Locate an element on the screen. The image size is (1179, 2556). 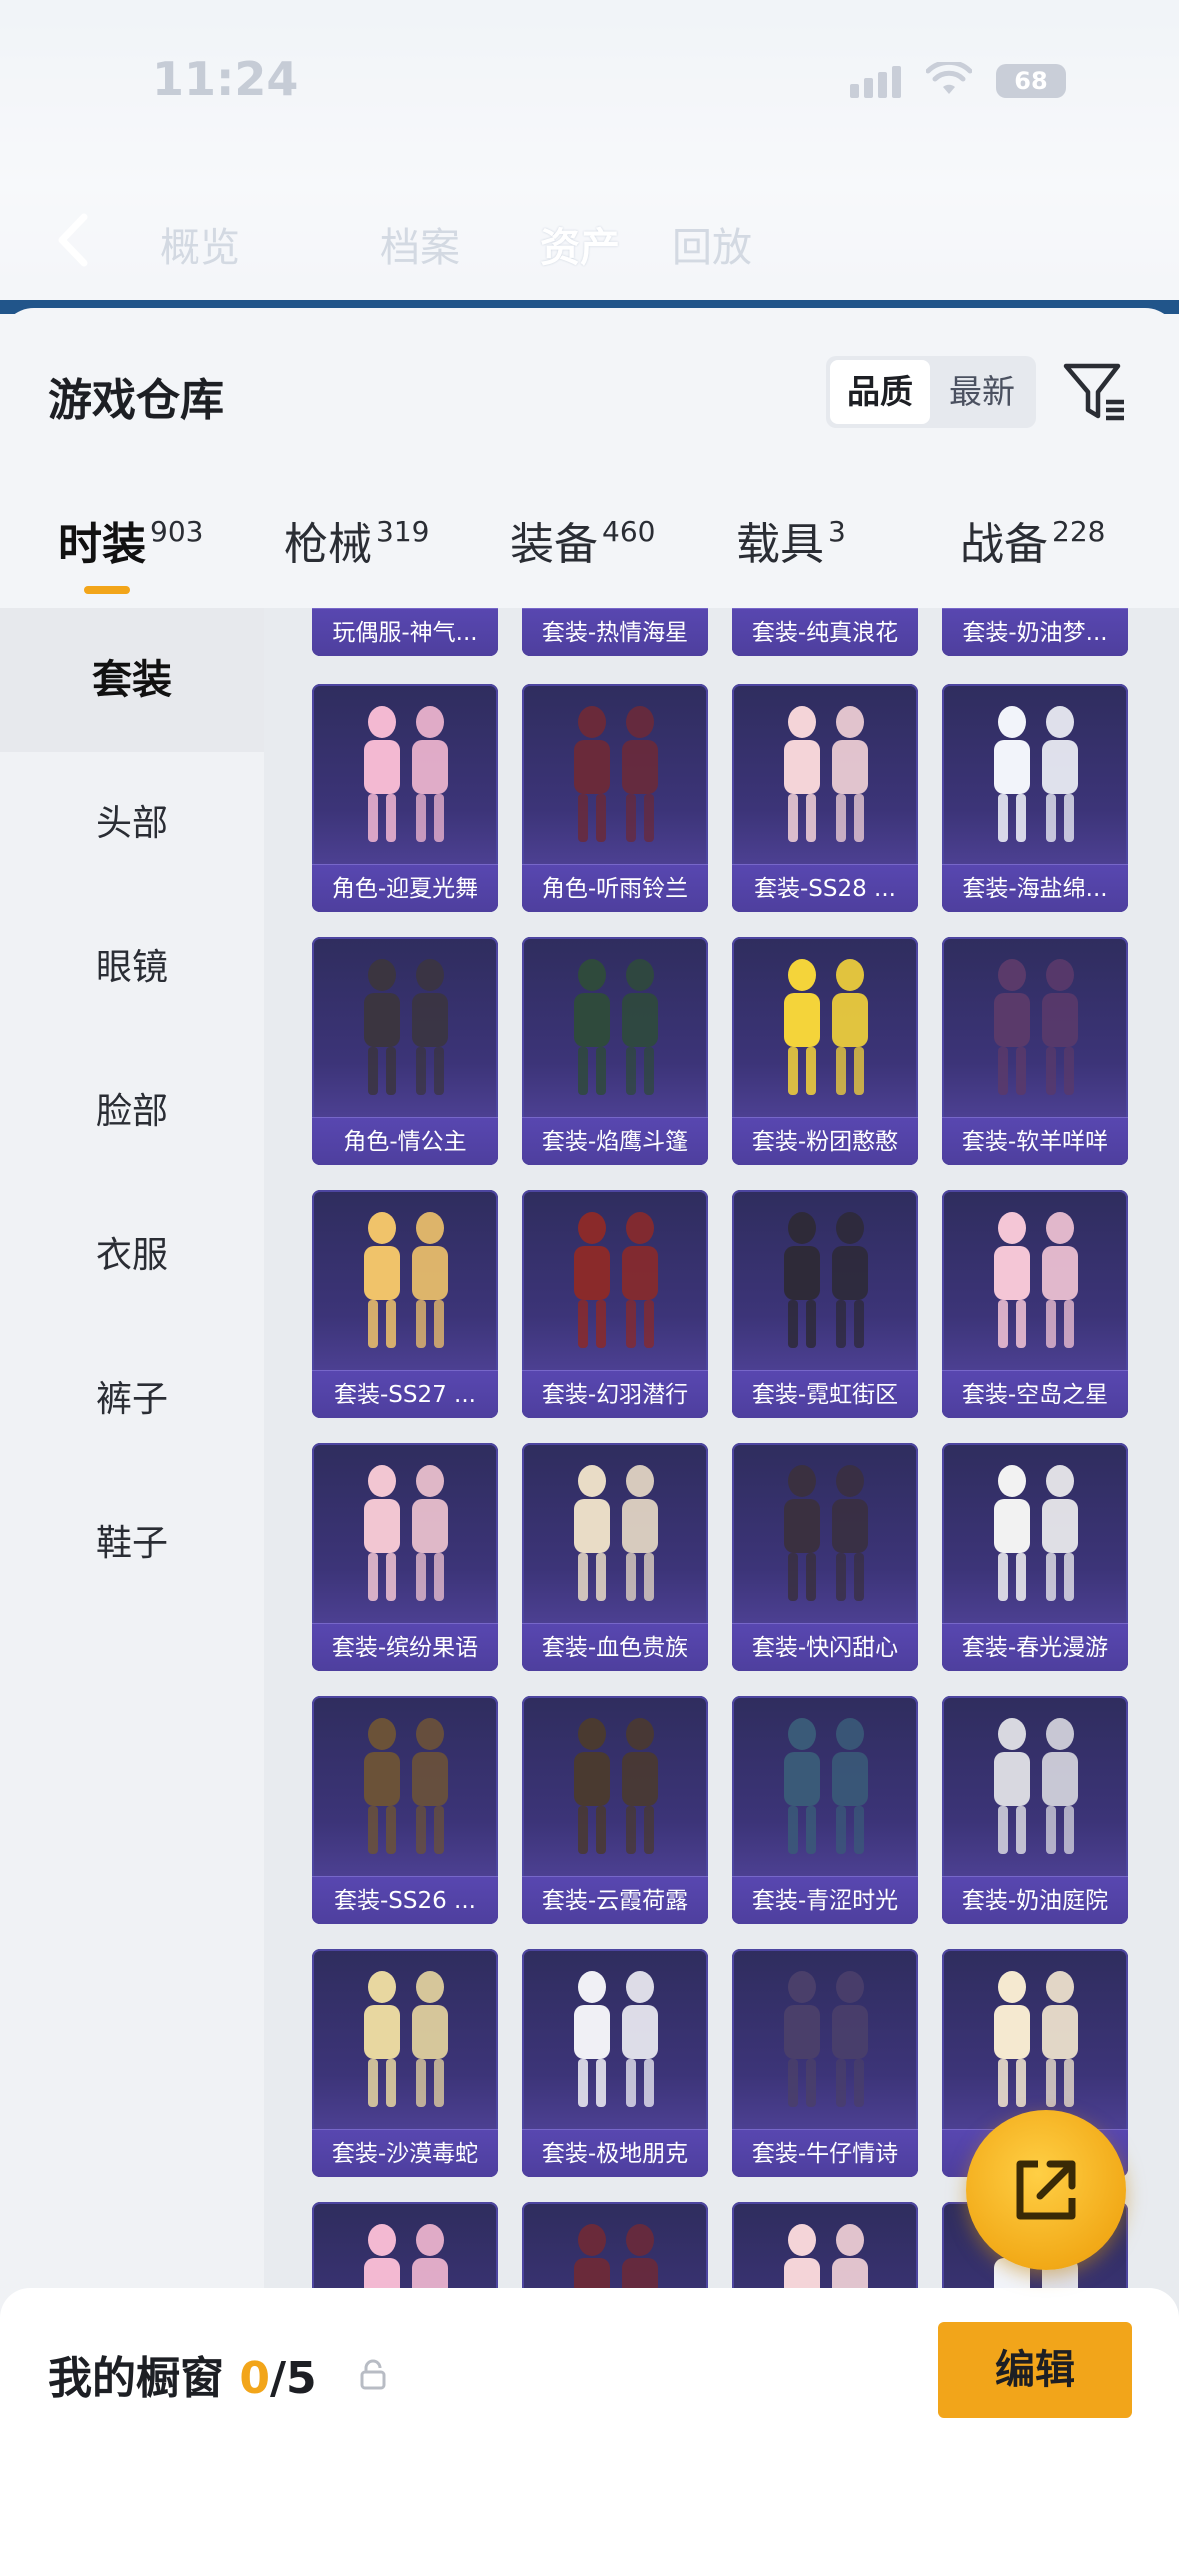
tab-equipment: 装备 460 is located at coordinates (582, 548).